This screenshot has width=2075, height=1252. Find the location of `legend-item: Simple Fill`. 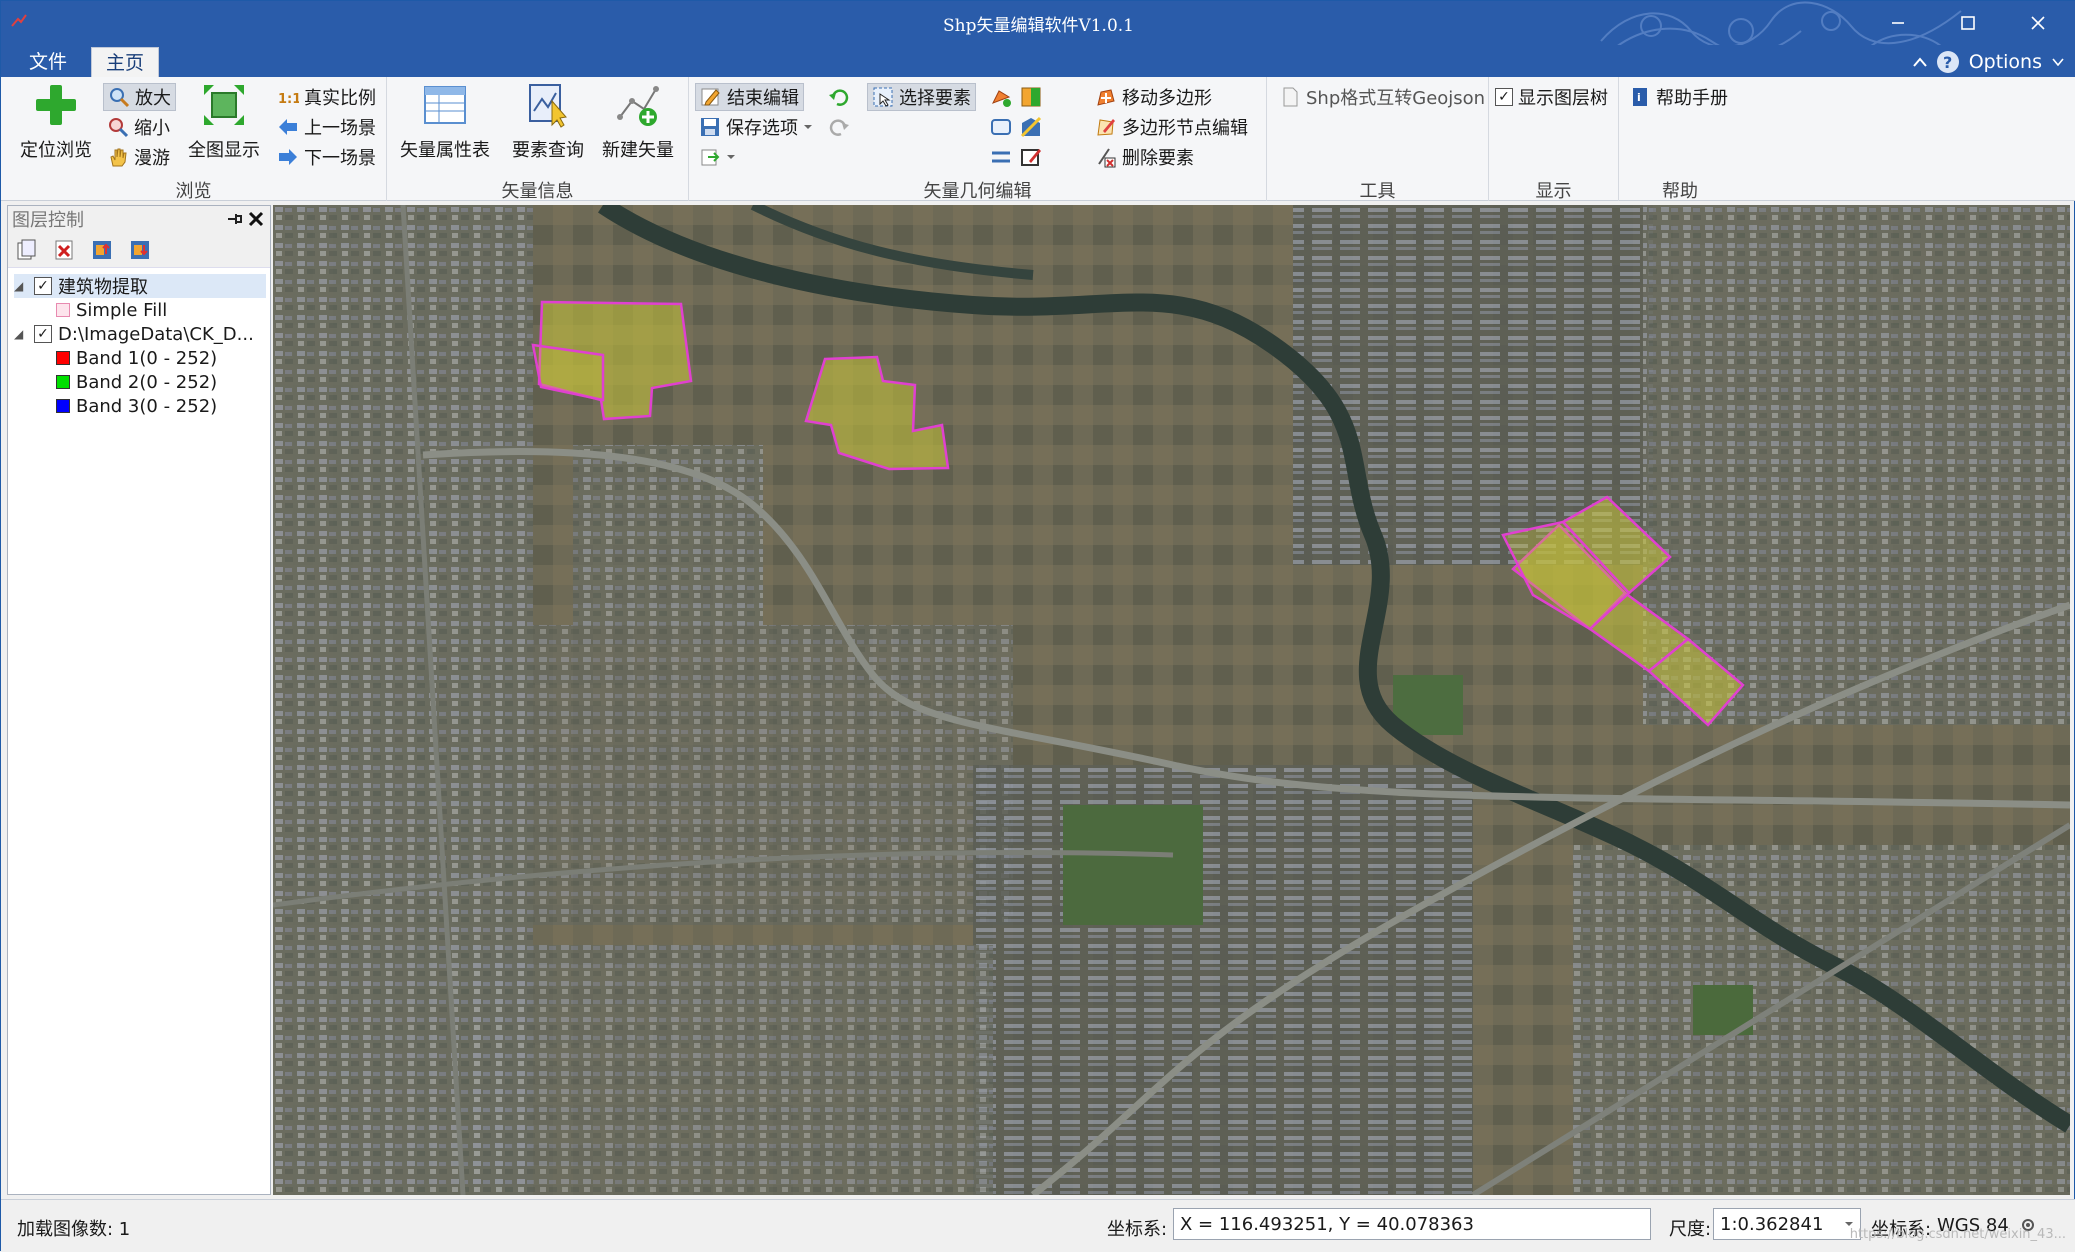

legend-item: Simple Fill is located at coordinates (111, 310).